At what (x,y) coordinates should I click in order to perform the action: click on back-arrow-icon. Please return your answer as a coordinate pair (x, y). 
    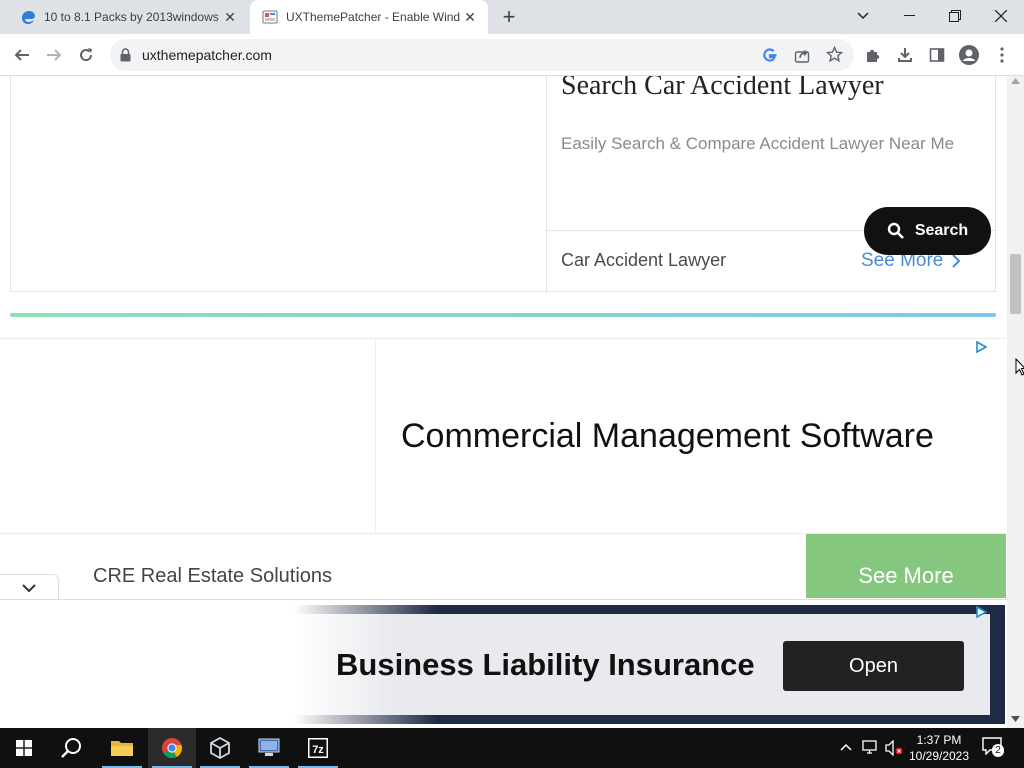
    Looking at the image, I should click on (22, 55).